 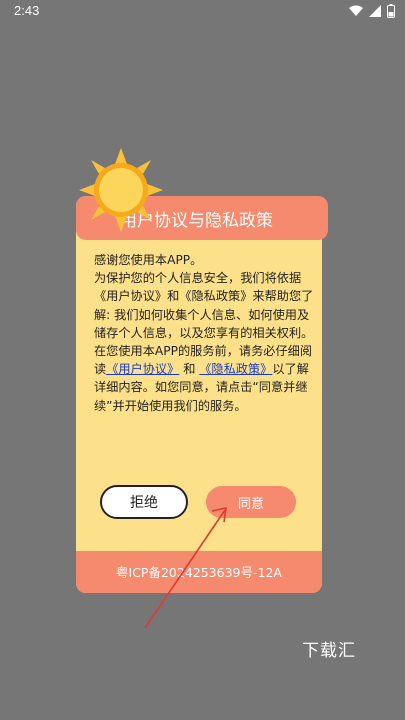 I want to click on battery-icon, so click(x=391, y=11).